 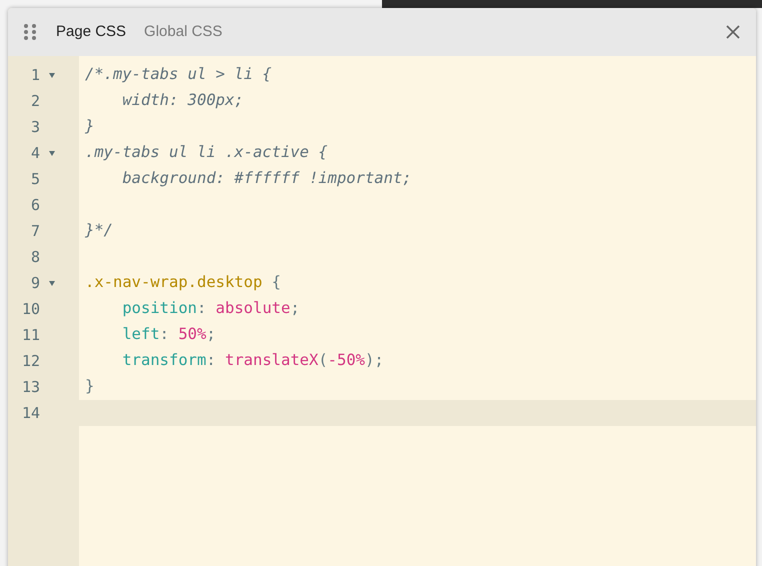 I want to click on code-line: background: #ffffff !important;, so click(x=266, y=179).